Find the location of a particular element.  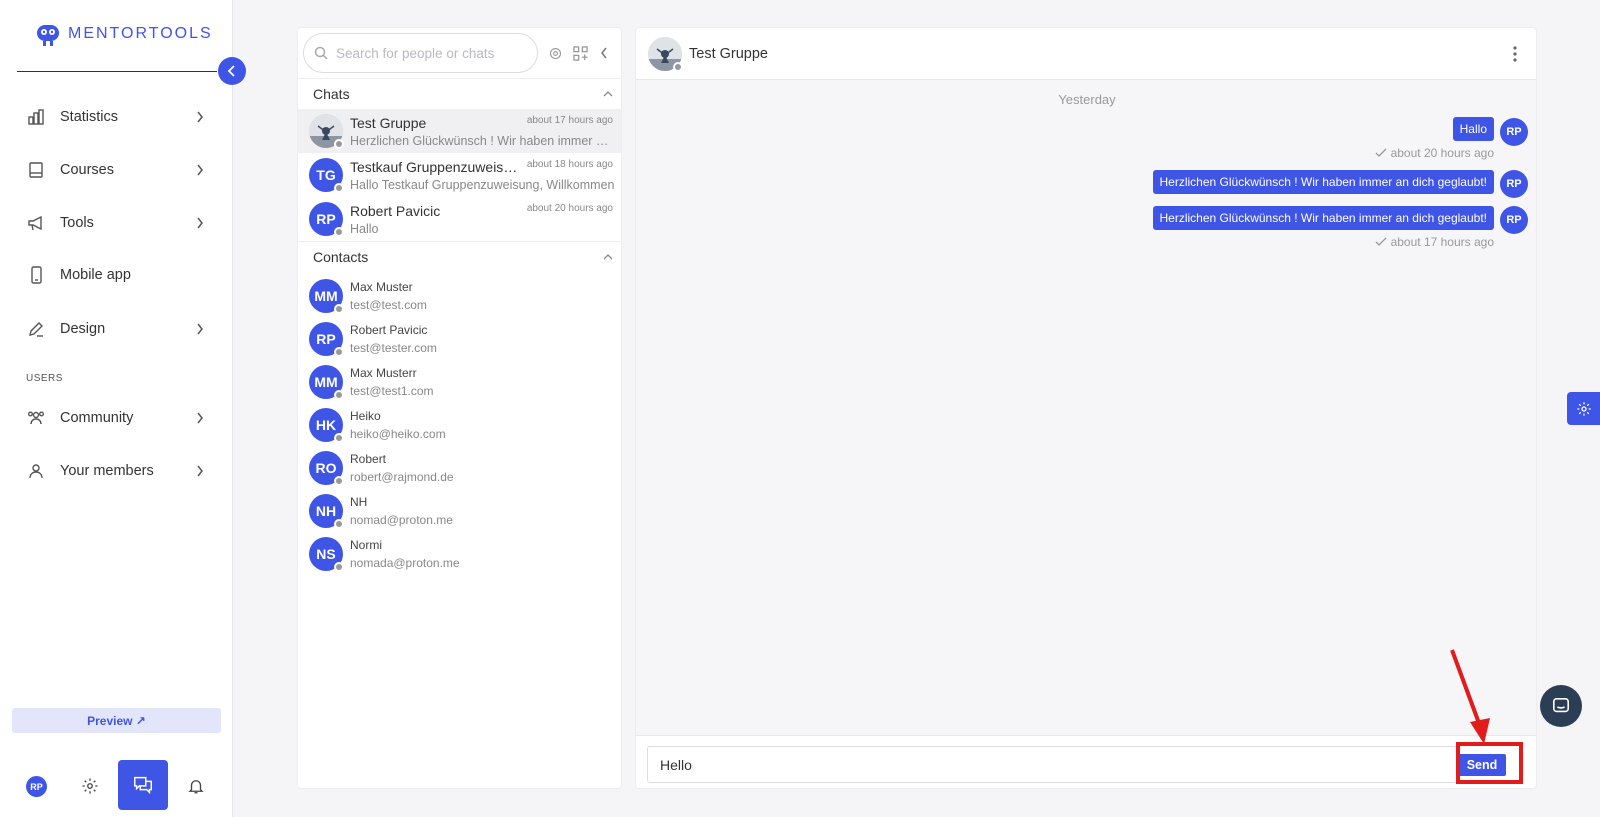

message-input is located at coordinates (1052, 764).